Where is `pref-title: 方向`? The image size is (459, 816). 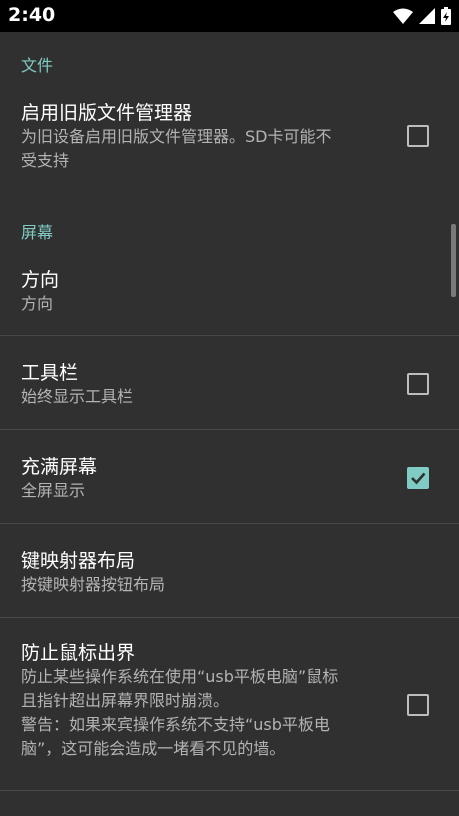 pref-title: 方向 is located at coordinates (40, 280).